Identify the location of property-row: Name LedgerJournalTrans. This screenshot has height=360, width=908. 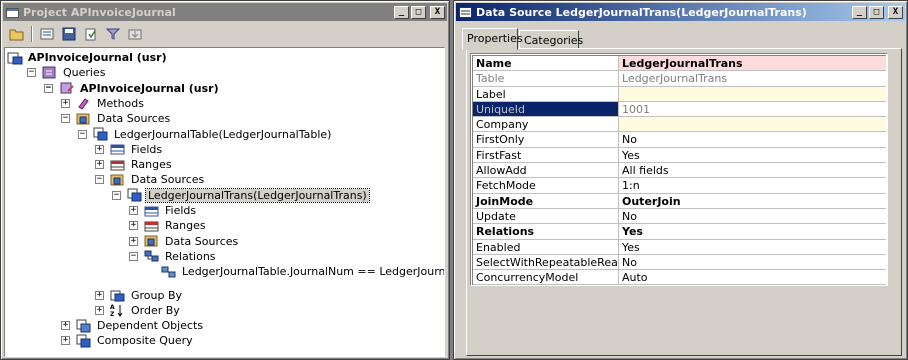
(679, 64).